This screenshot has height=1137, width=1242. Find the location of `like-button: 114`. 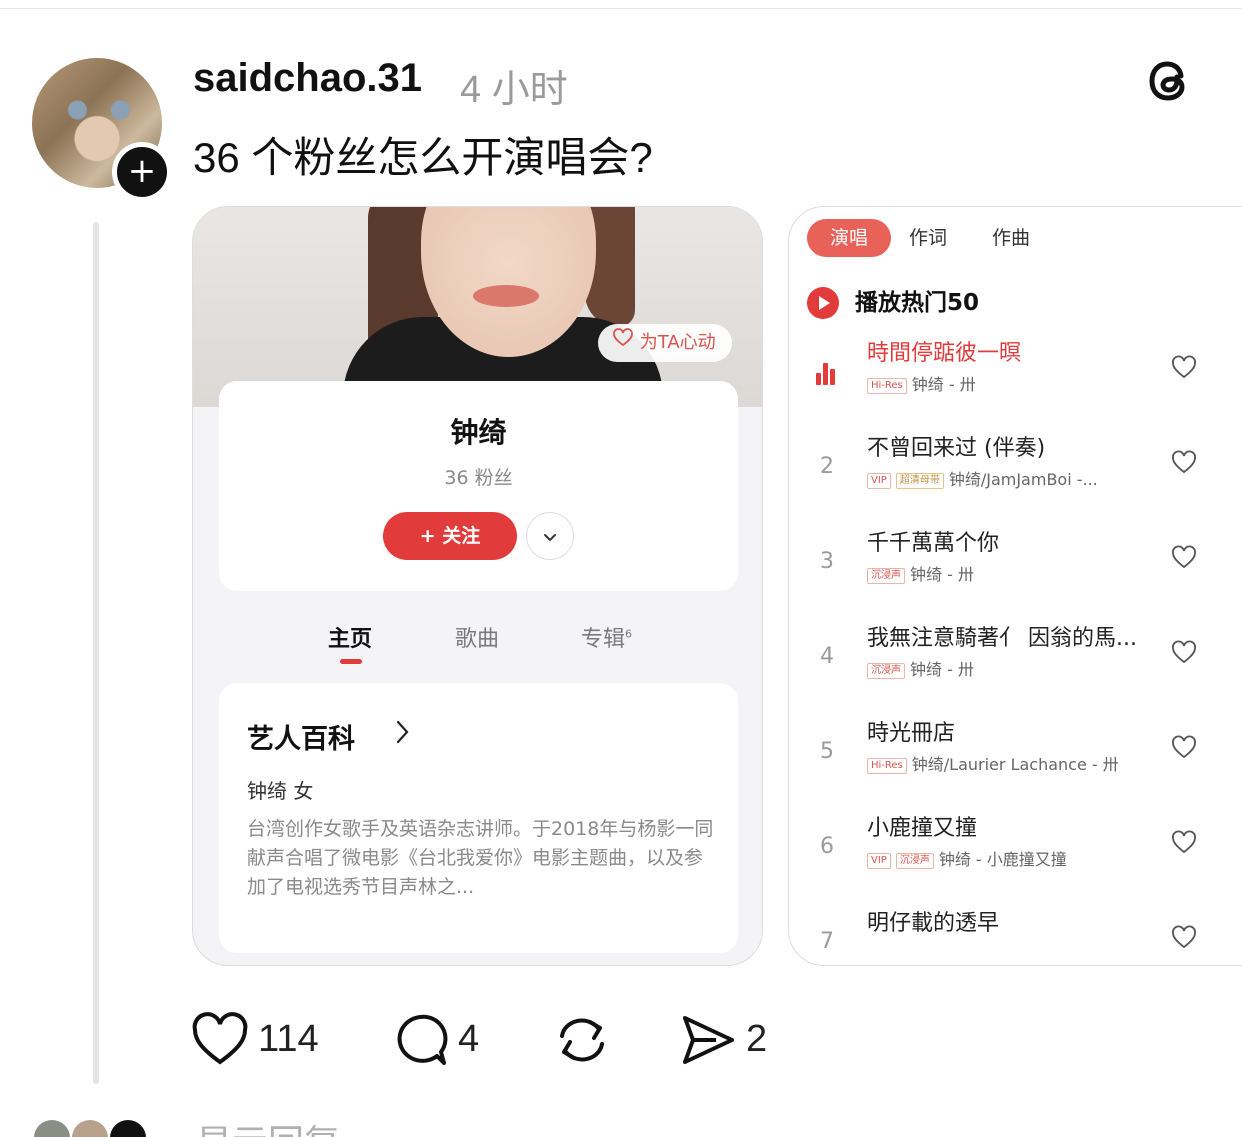

like-button: 114 is located at coordinates (255, 1040).